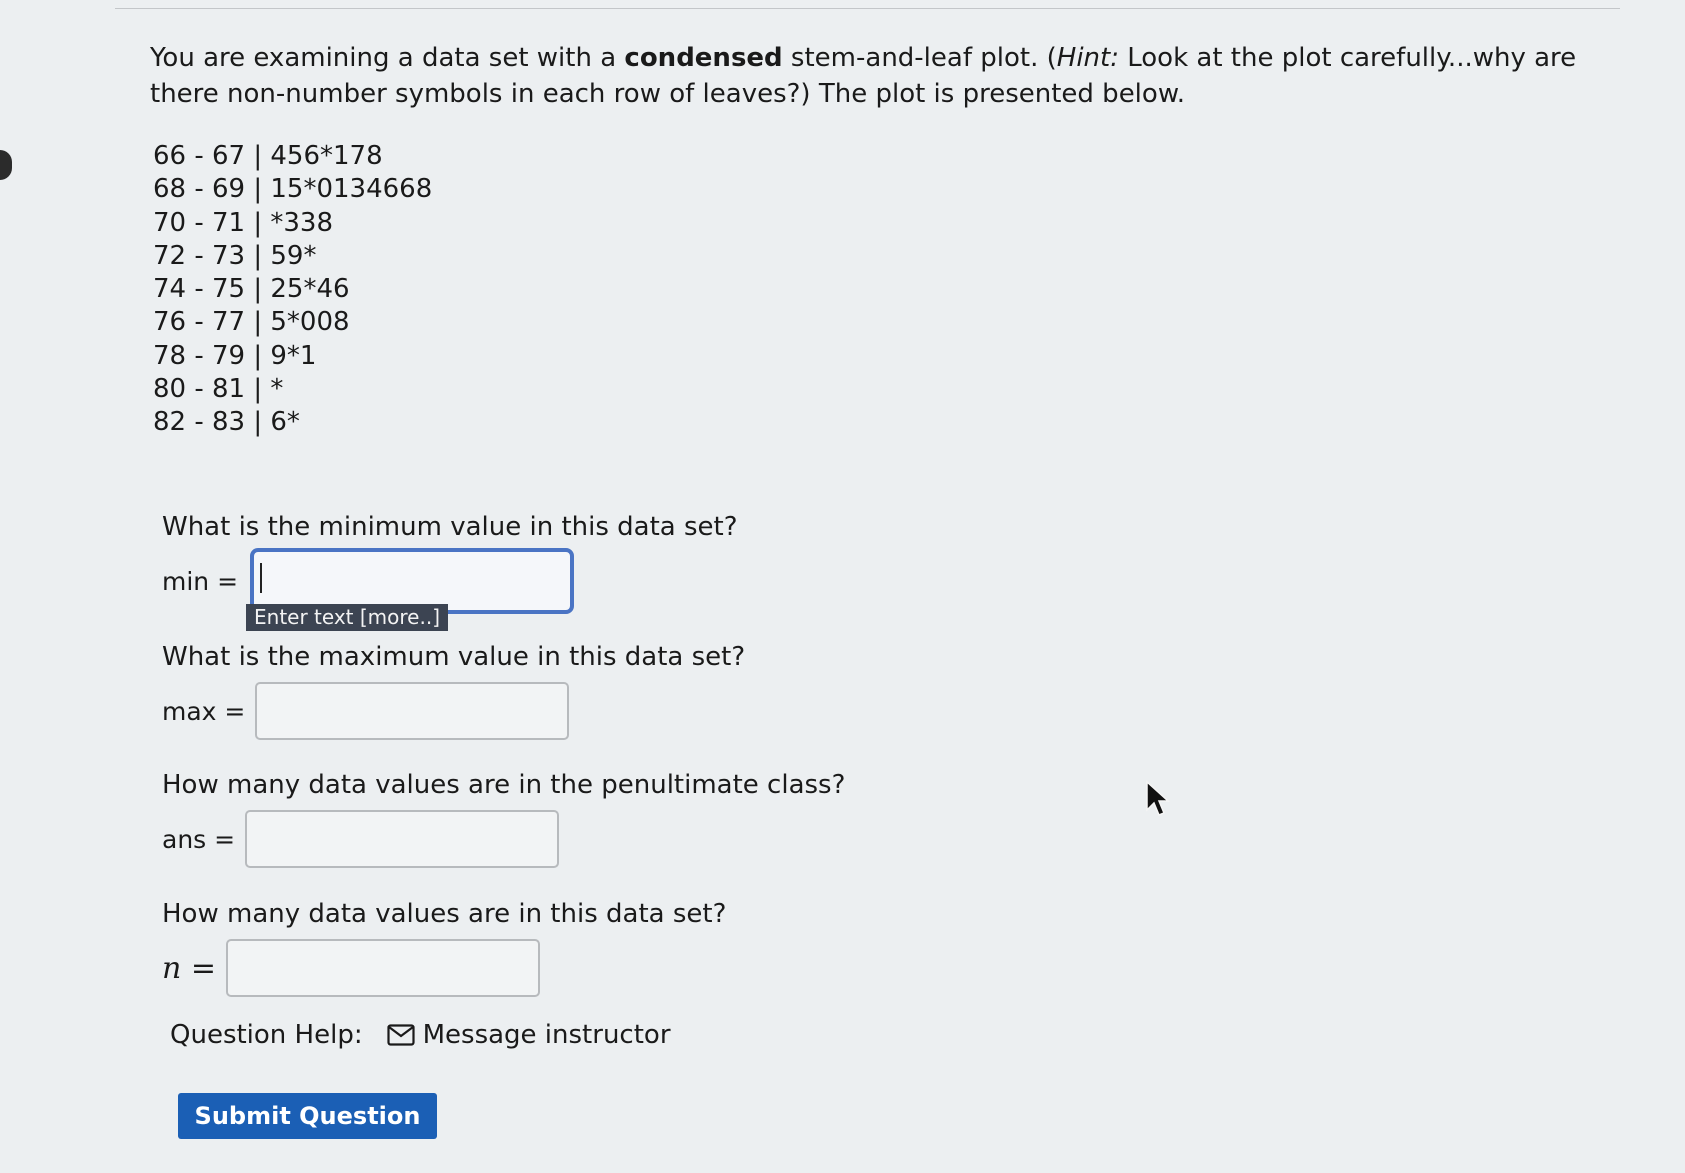 This screenshot has width=1685, height=1173. I want to click on question-help-label: Question Help:, so click(266, 1035).